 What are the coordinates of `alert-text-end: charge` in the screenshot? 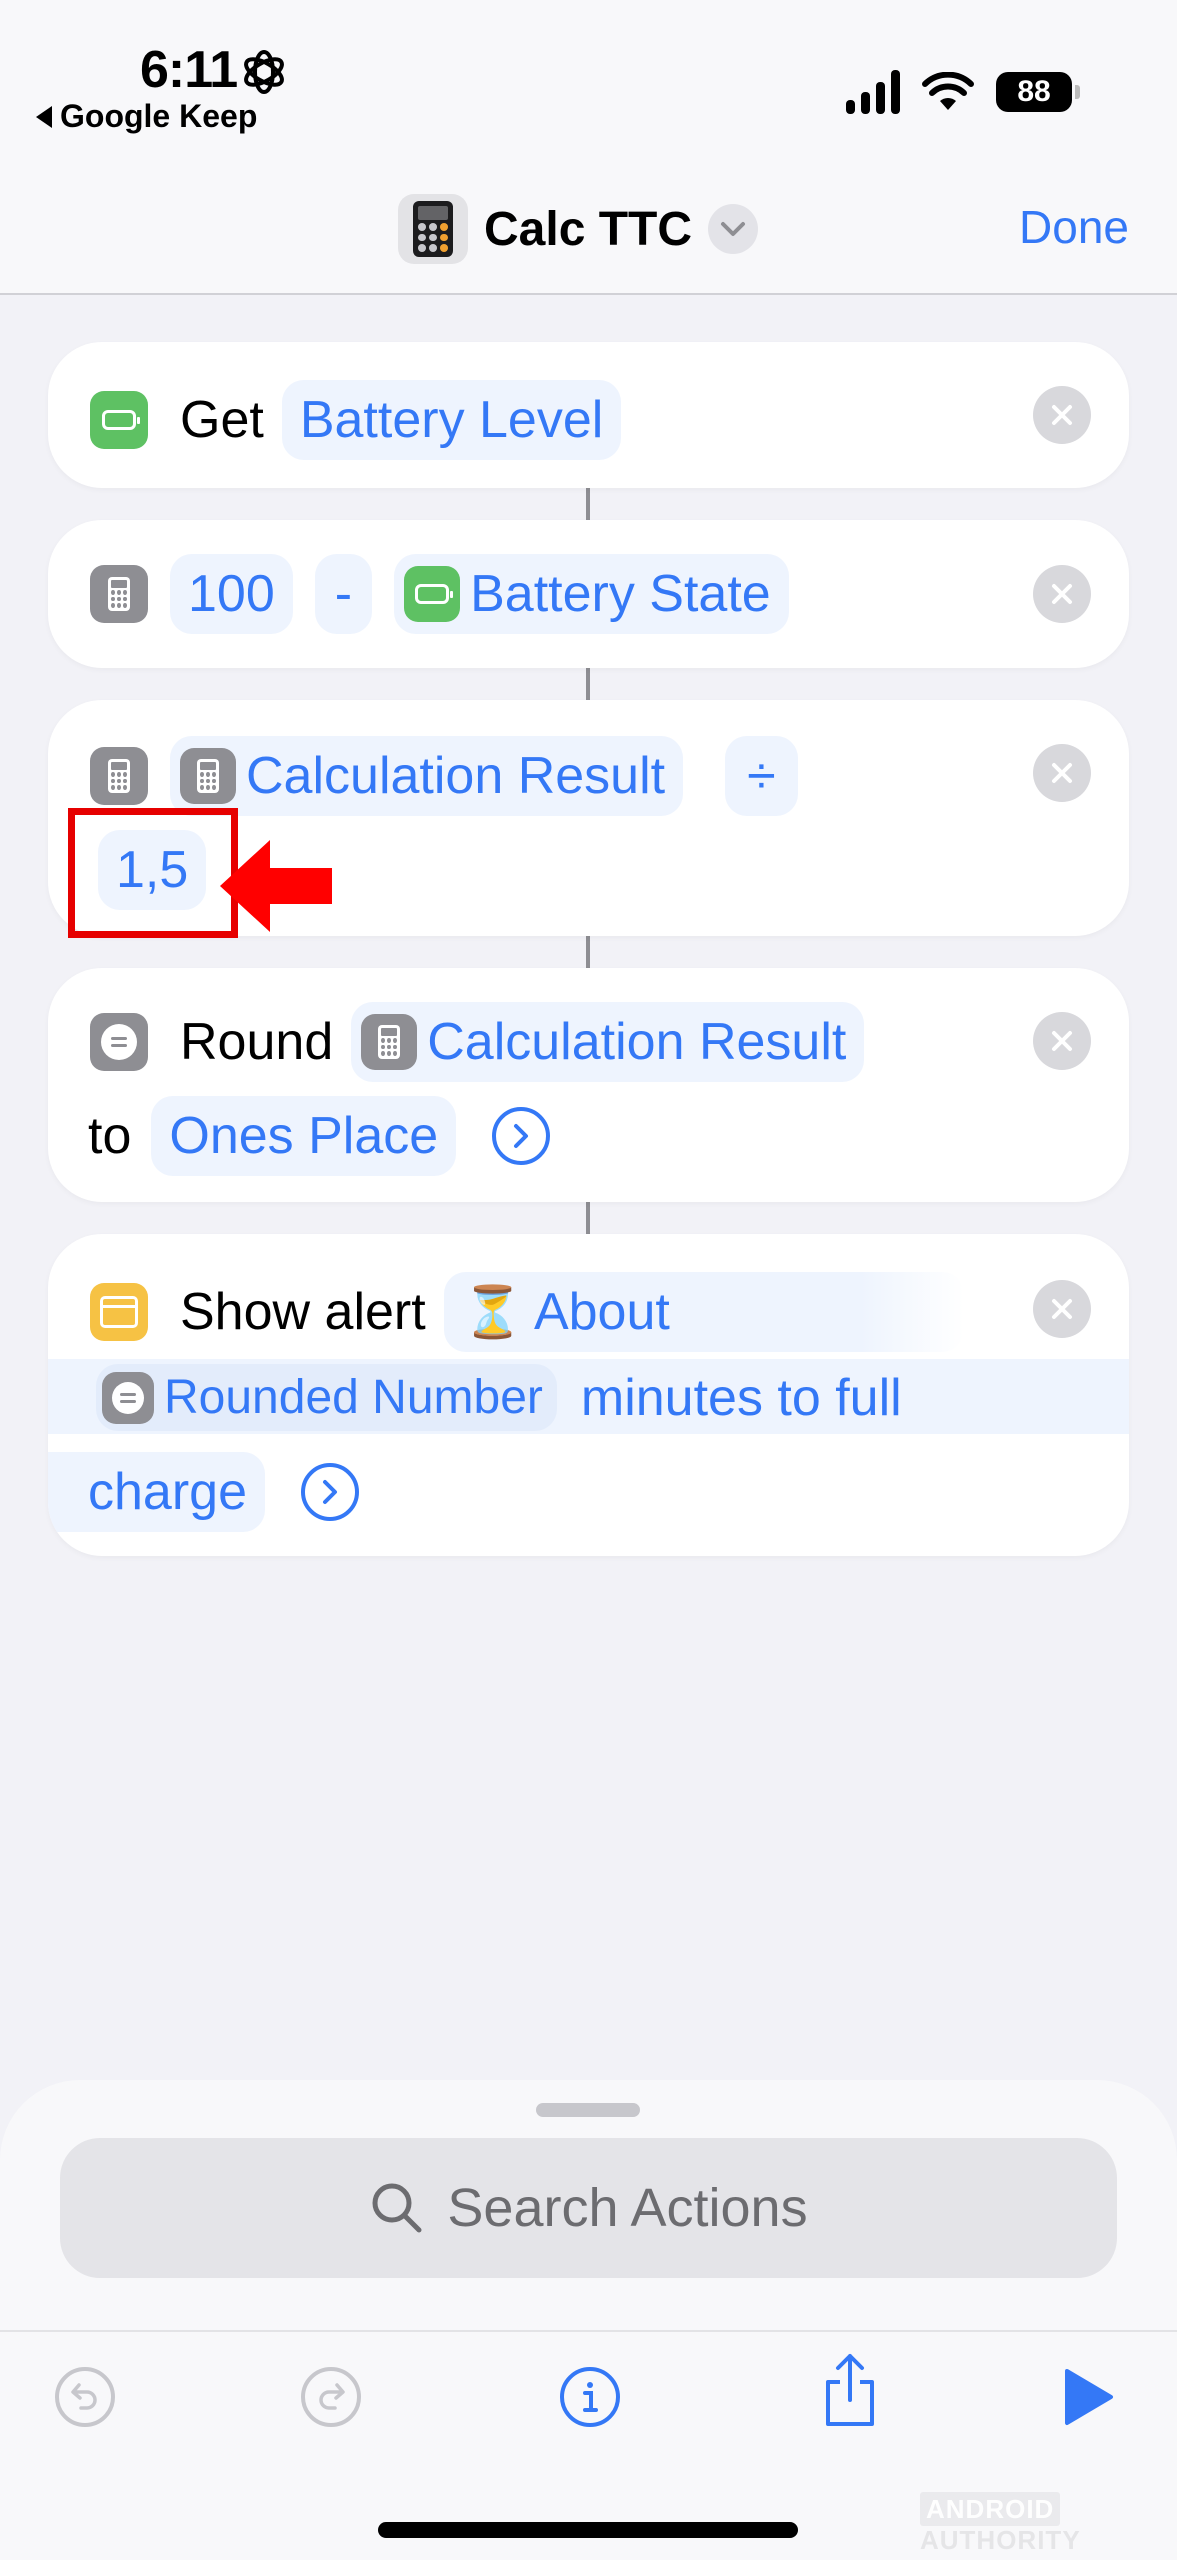 It's located at (156, 1492).